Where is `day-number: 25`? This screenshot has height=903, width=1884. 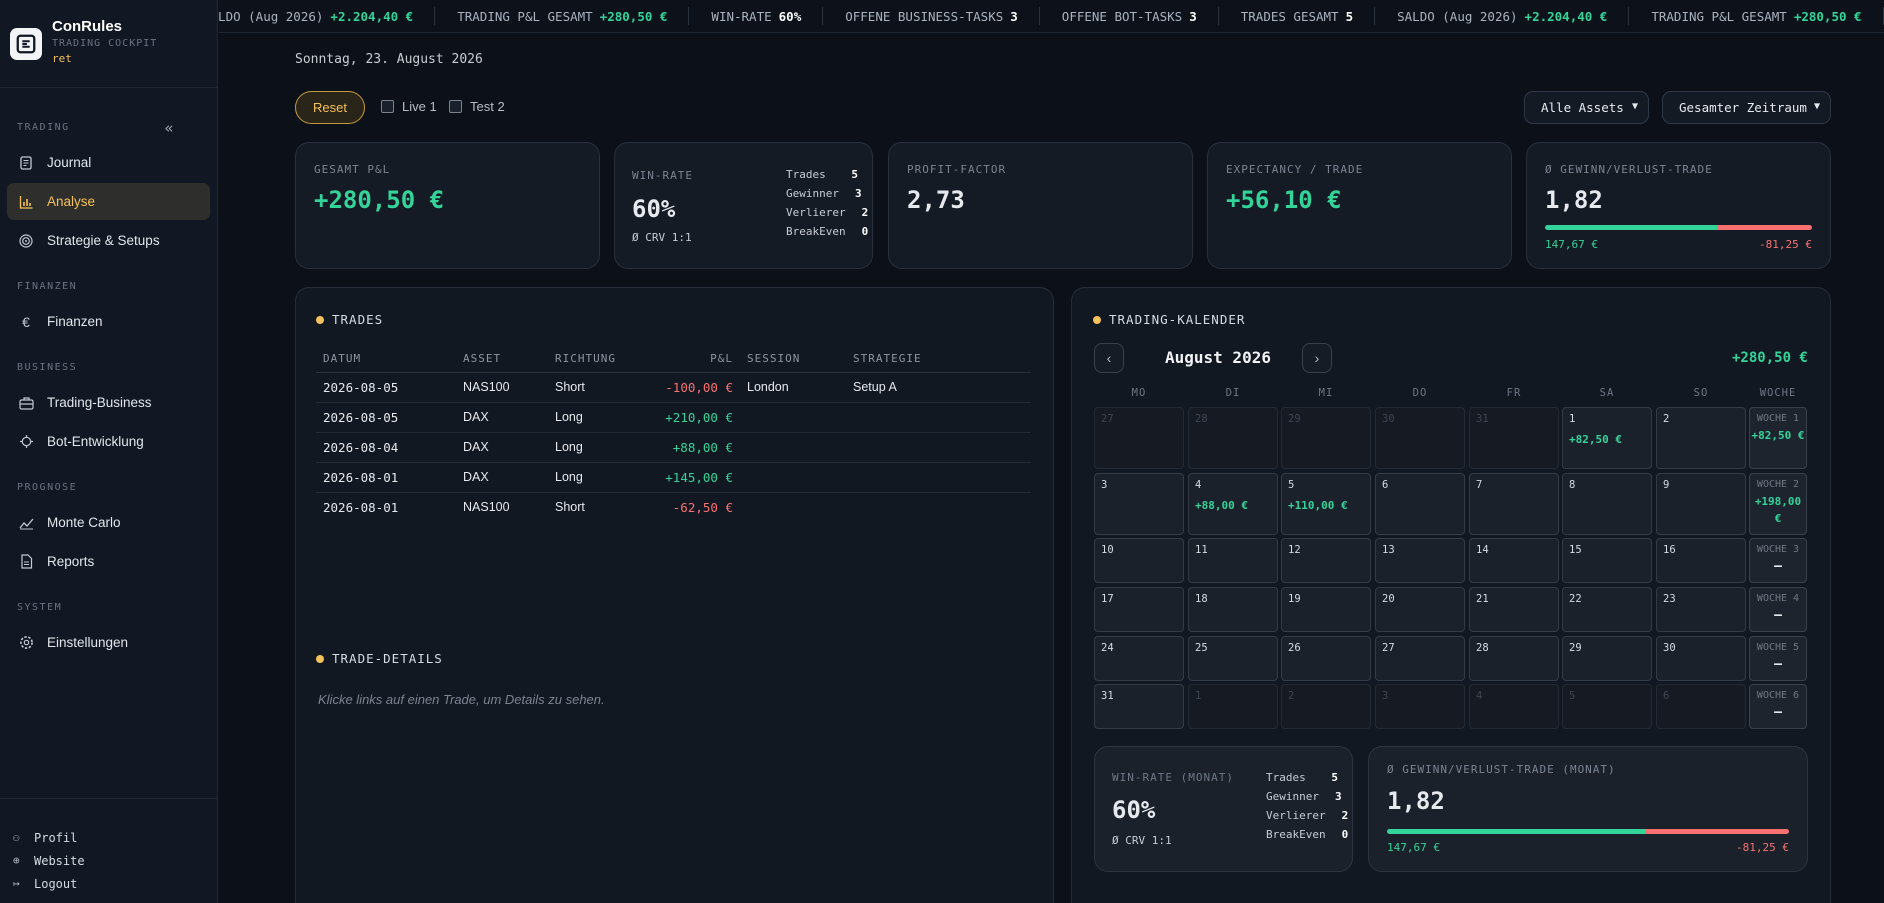
day-number: 25 is located at coordinates (1201, 648).